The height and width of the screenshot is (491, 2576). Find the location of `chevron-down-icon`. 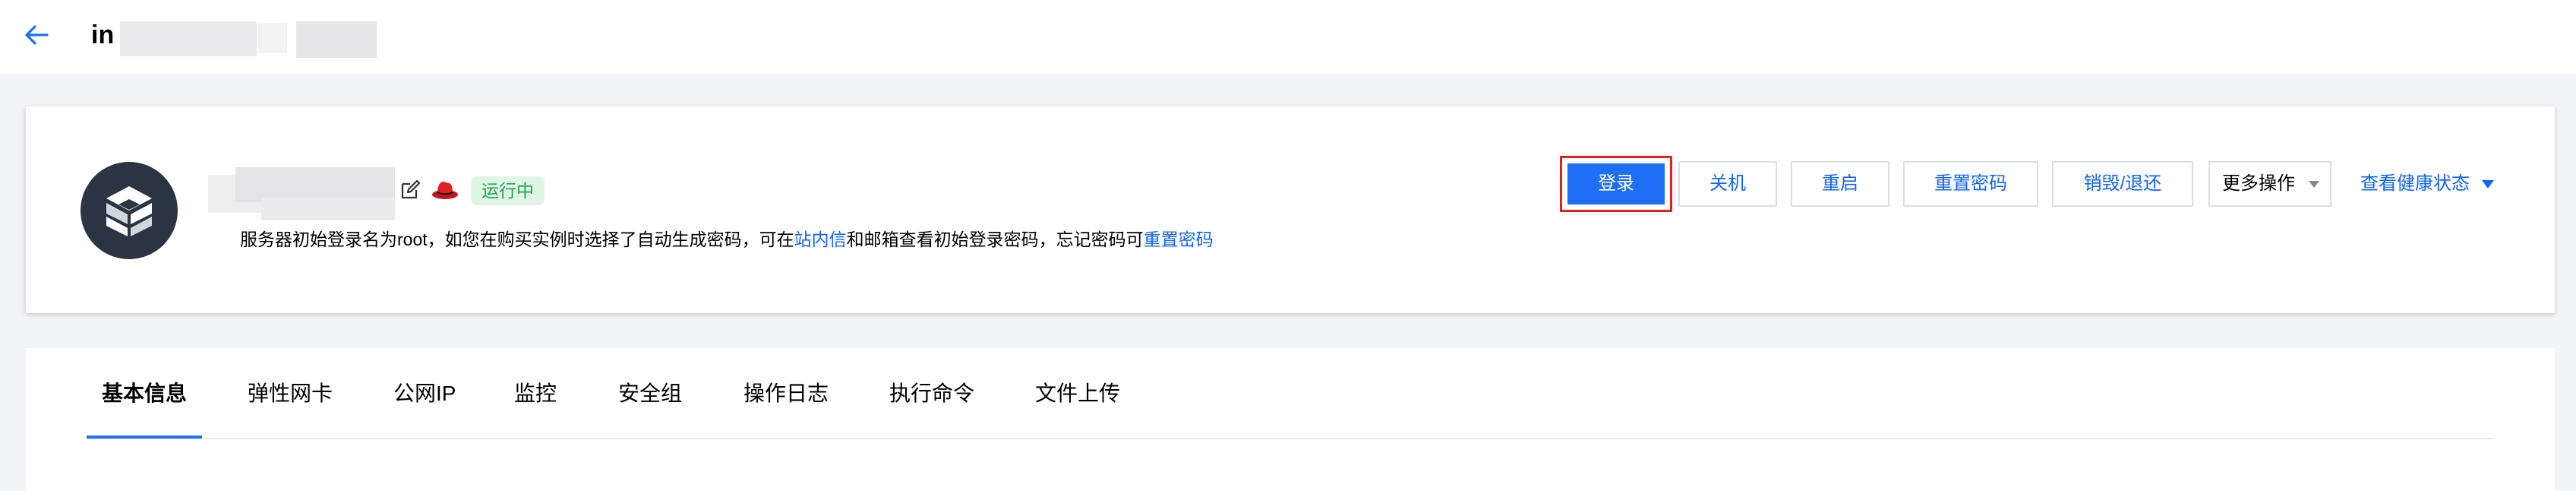

chevron-down-icon is located at coordinates (2314, 184).